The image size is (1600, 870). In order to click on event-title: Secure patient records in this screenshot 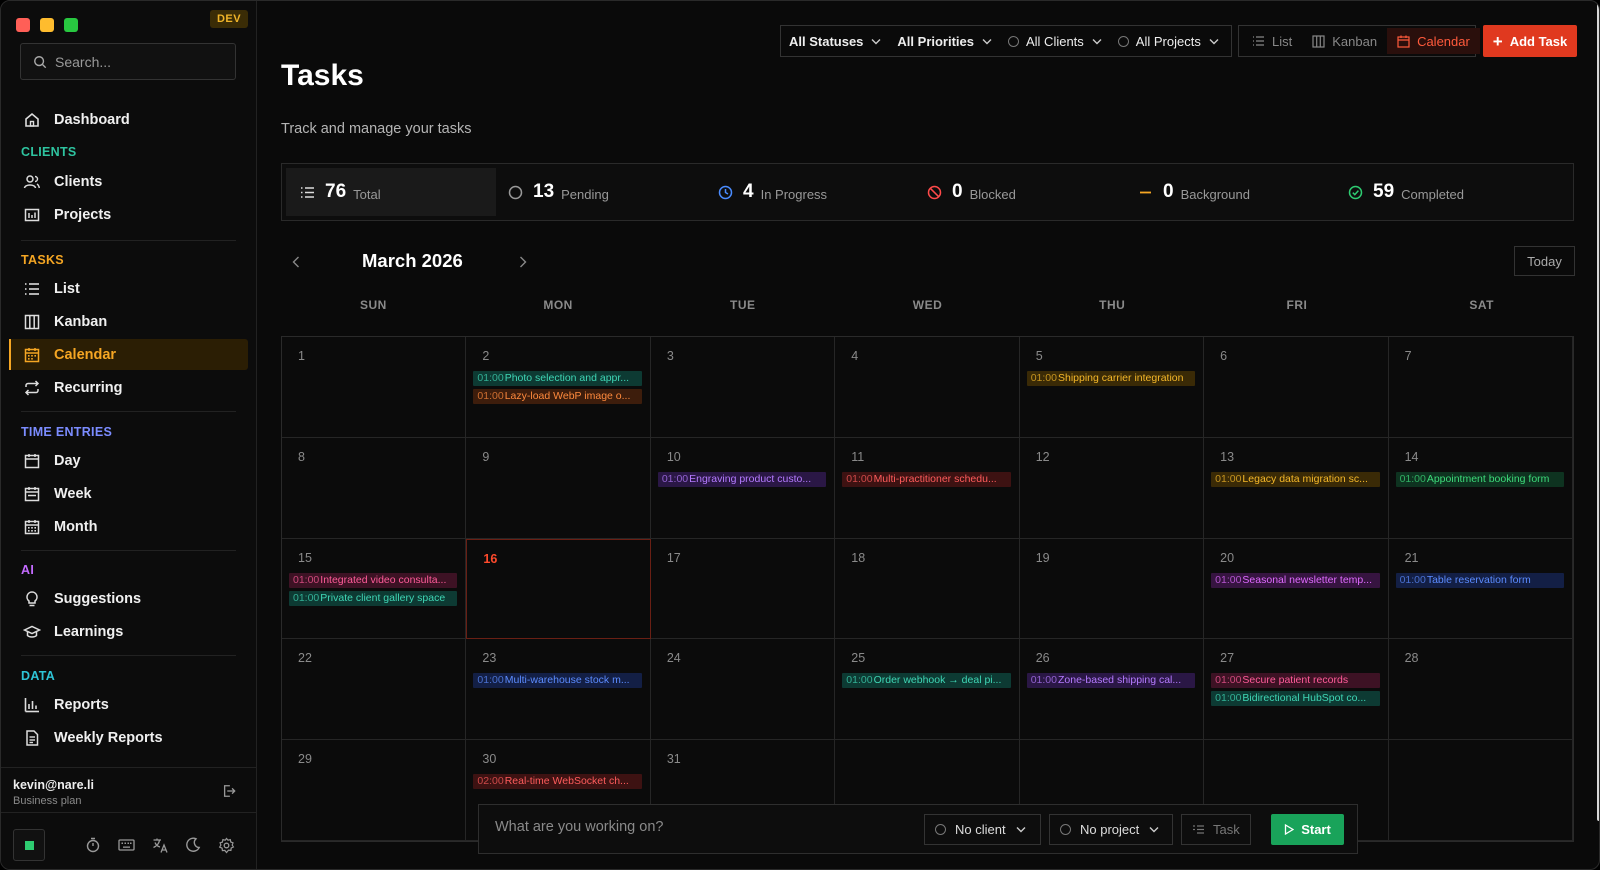, I will do `click(1295, 680)`.